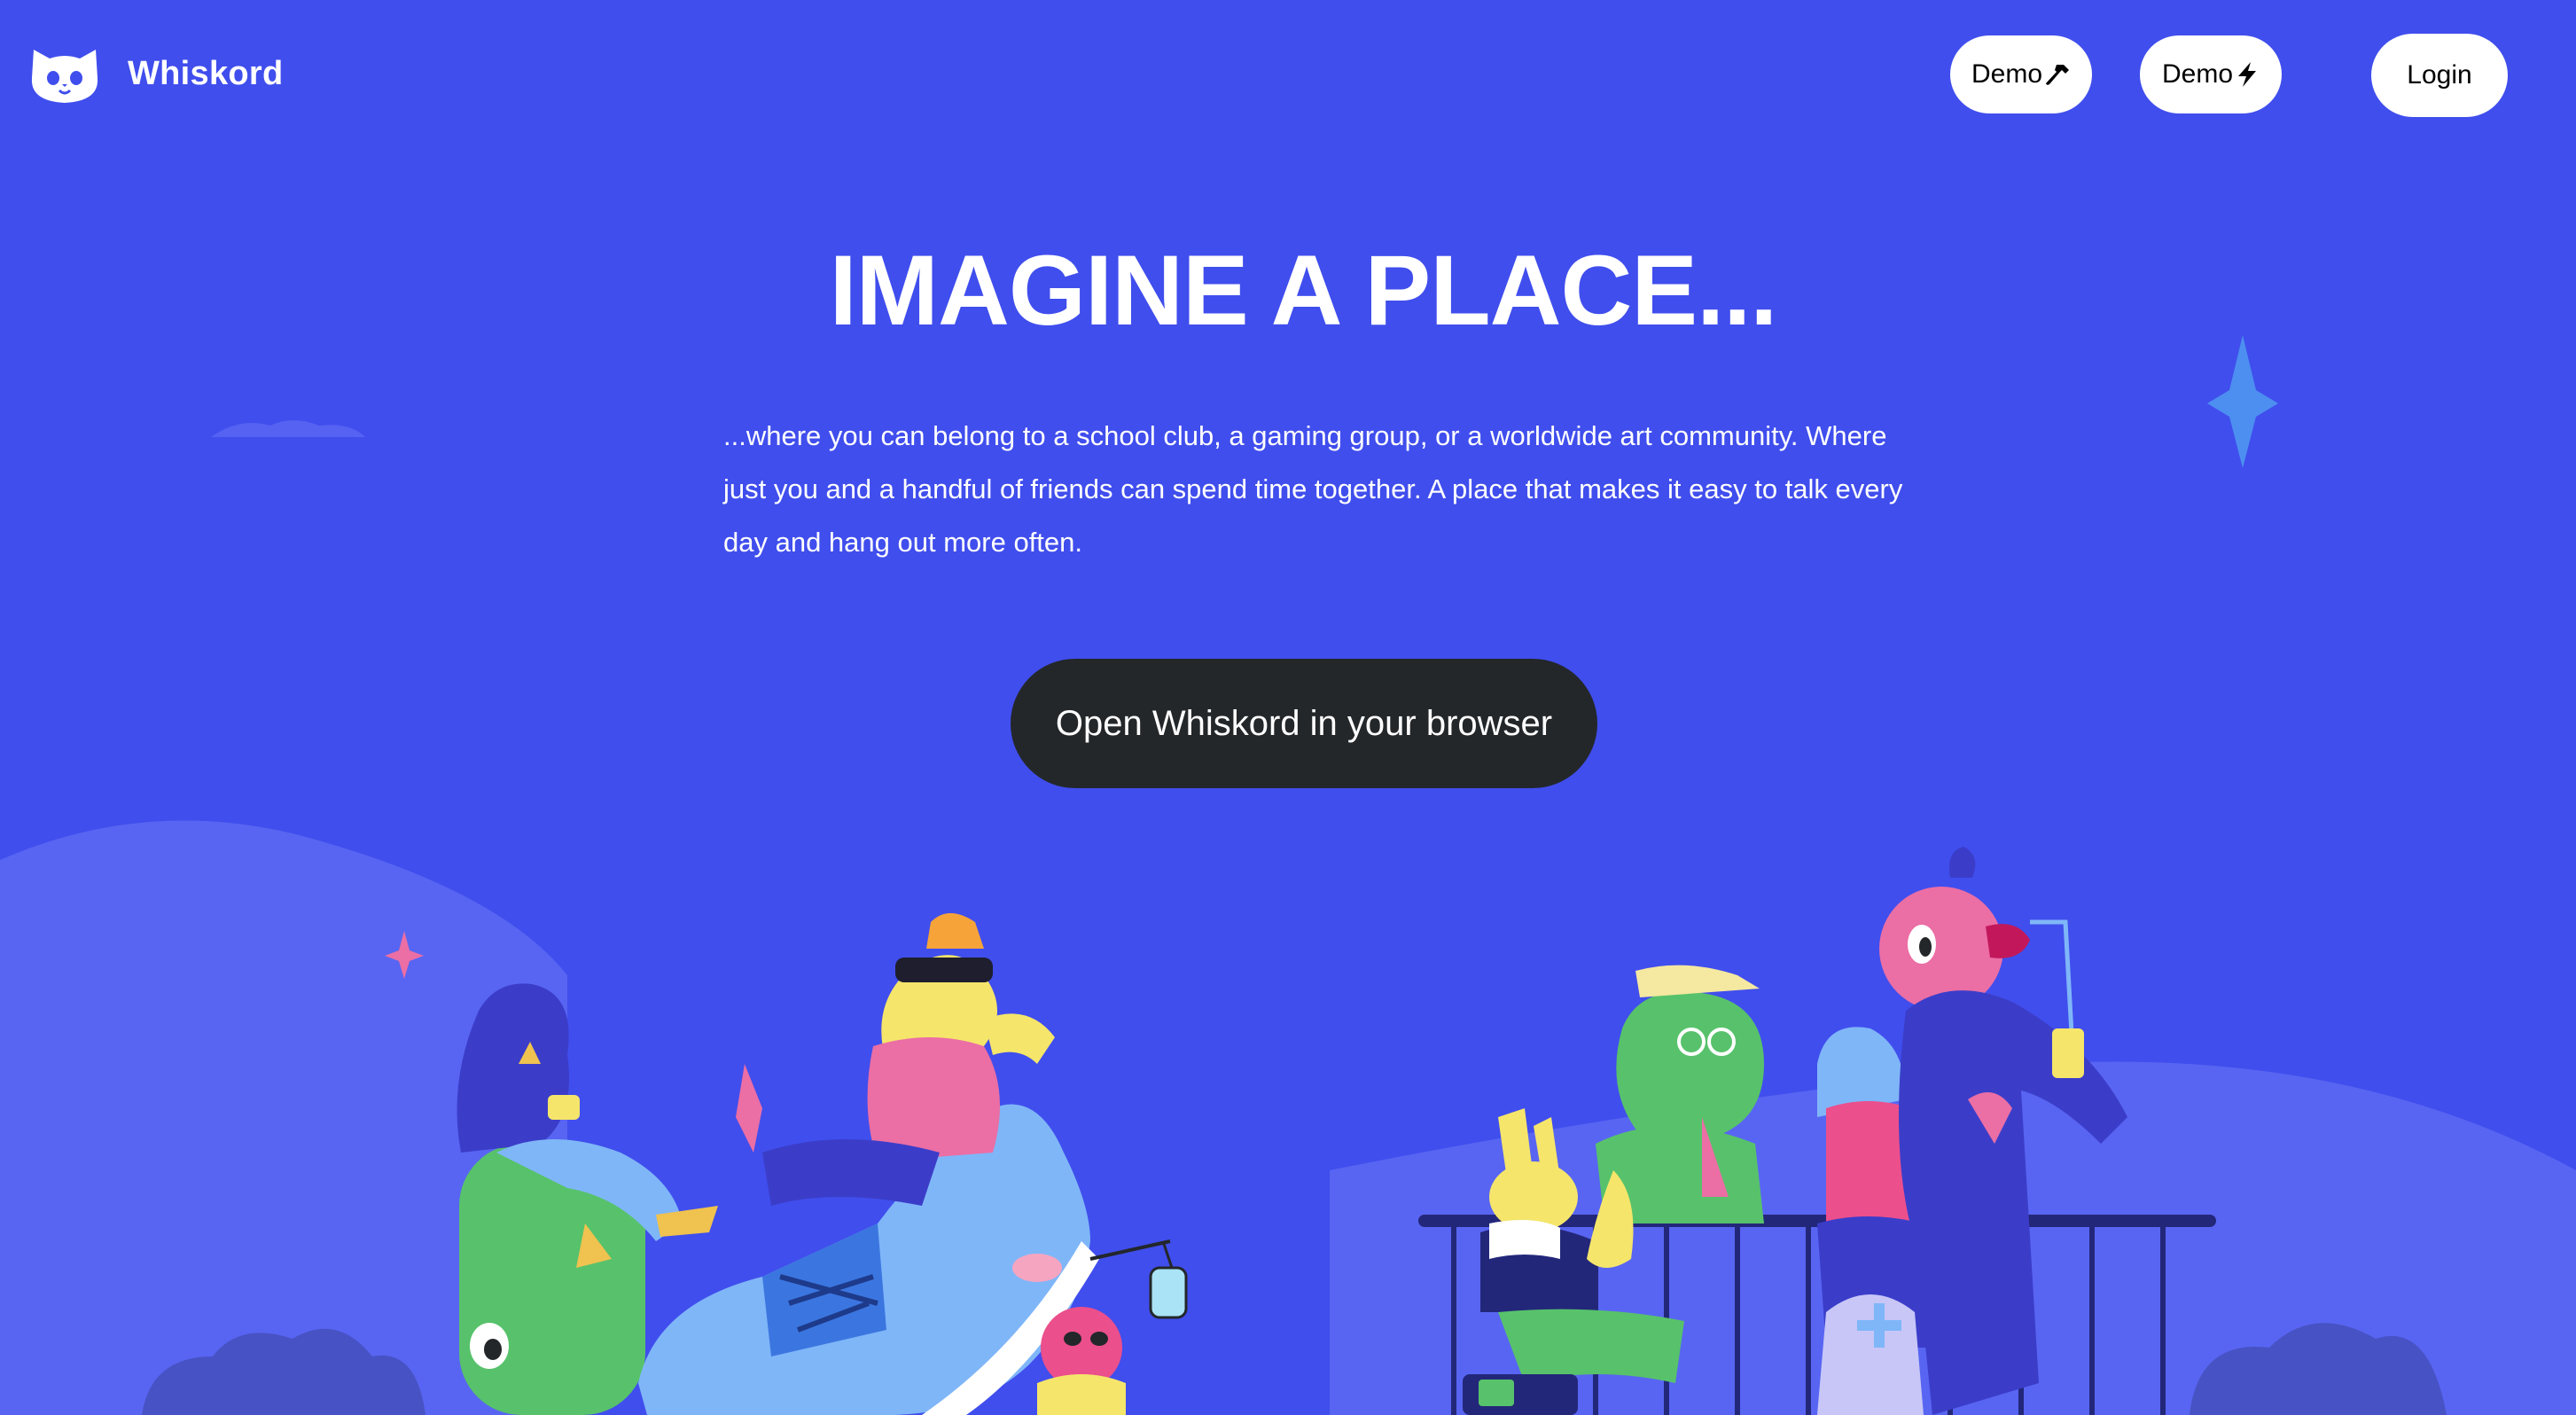  I want to click on demo-hammer-button: Demo, so click(2021, 74).